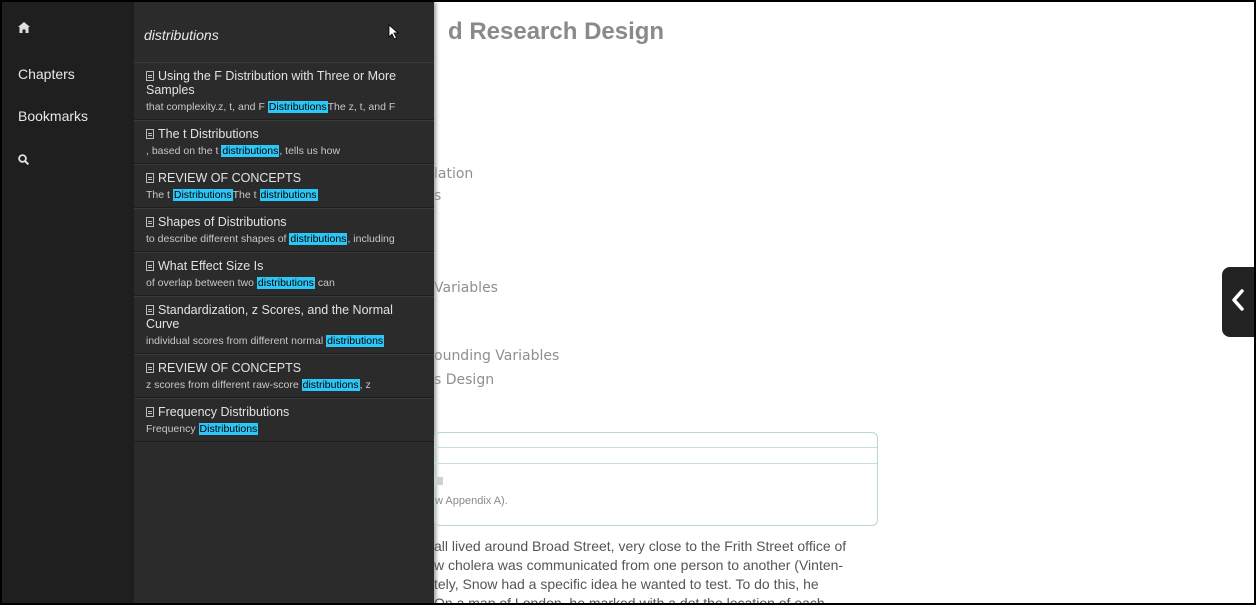  I want to click on search-input, so click(264, 35).